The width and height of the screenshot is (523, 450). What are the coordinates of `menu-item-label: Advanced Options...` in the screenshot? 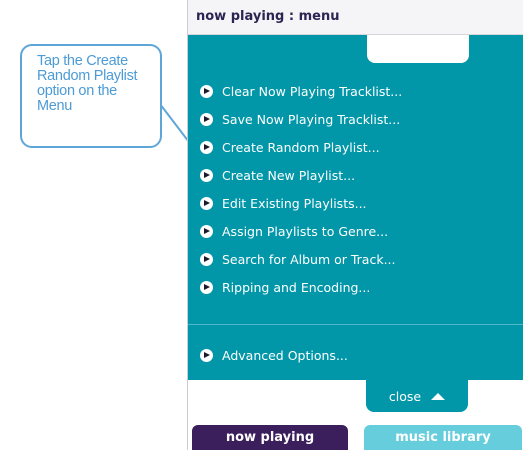 It's located at (285, 355).